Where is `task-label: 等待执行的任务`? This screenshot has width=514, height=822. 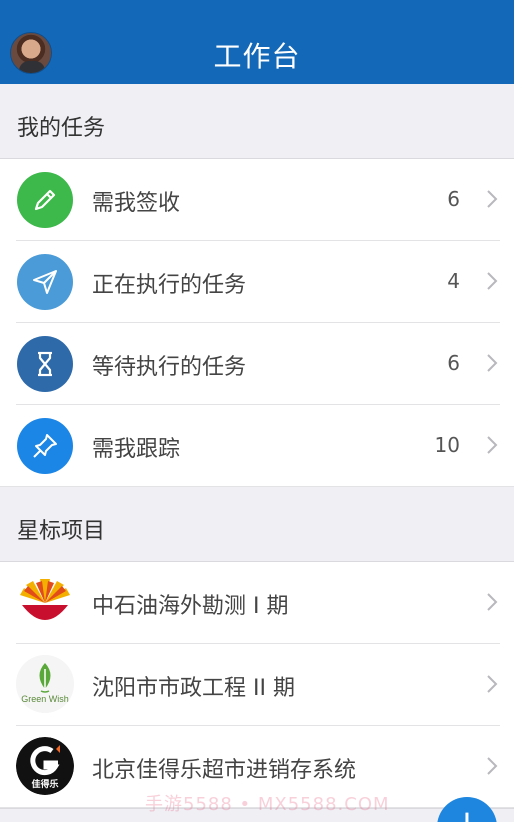 task-label: 等待执行的任务 is located at coordinates (169, 367).